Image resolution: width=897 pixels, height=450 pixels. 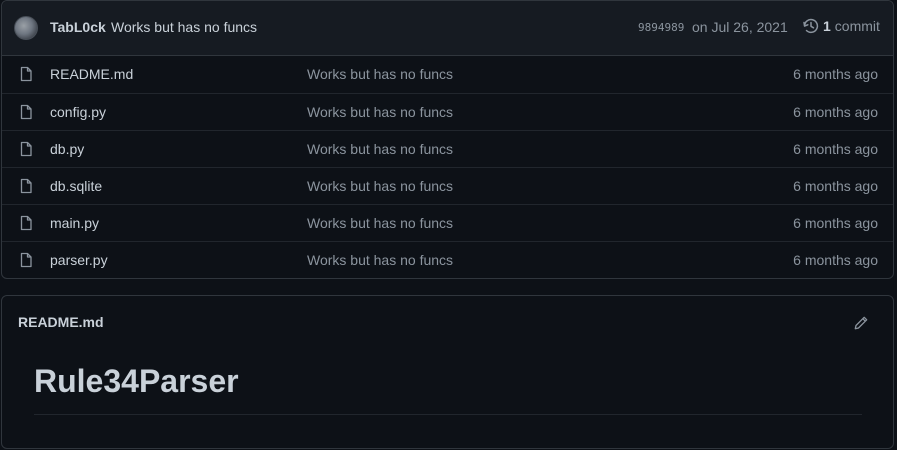 I want to click on avatar, so click(x=26, y=28).